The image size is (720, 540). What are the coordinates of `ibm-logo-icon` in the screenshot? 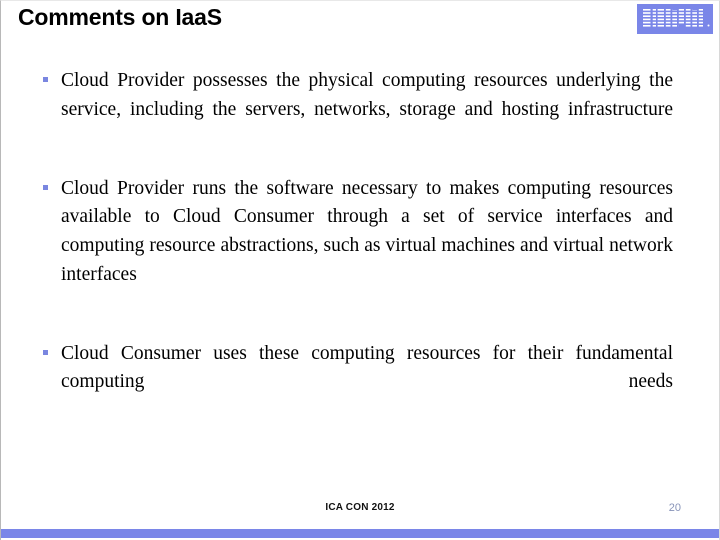 It's located at (675, 19).